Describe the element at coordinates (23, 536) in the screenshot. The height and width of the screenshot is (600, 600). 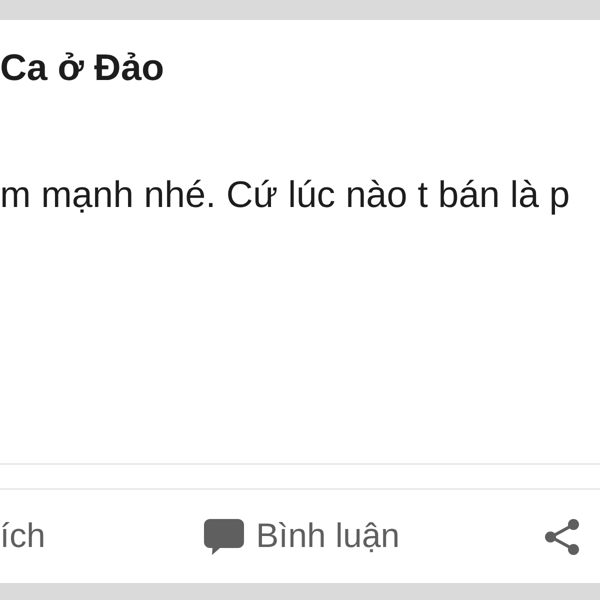
I see `like-button: ích` at that location.